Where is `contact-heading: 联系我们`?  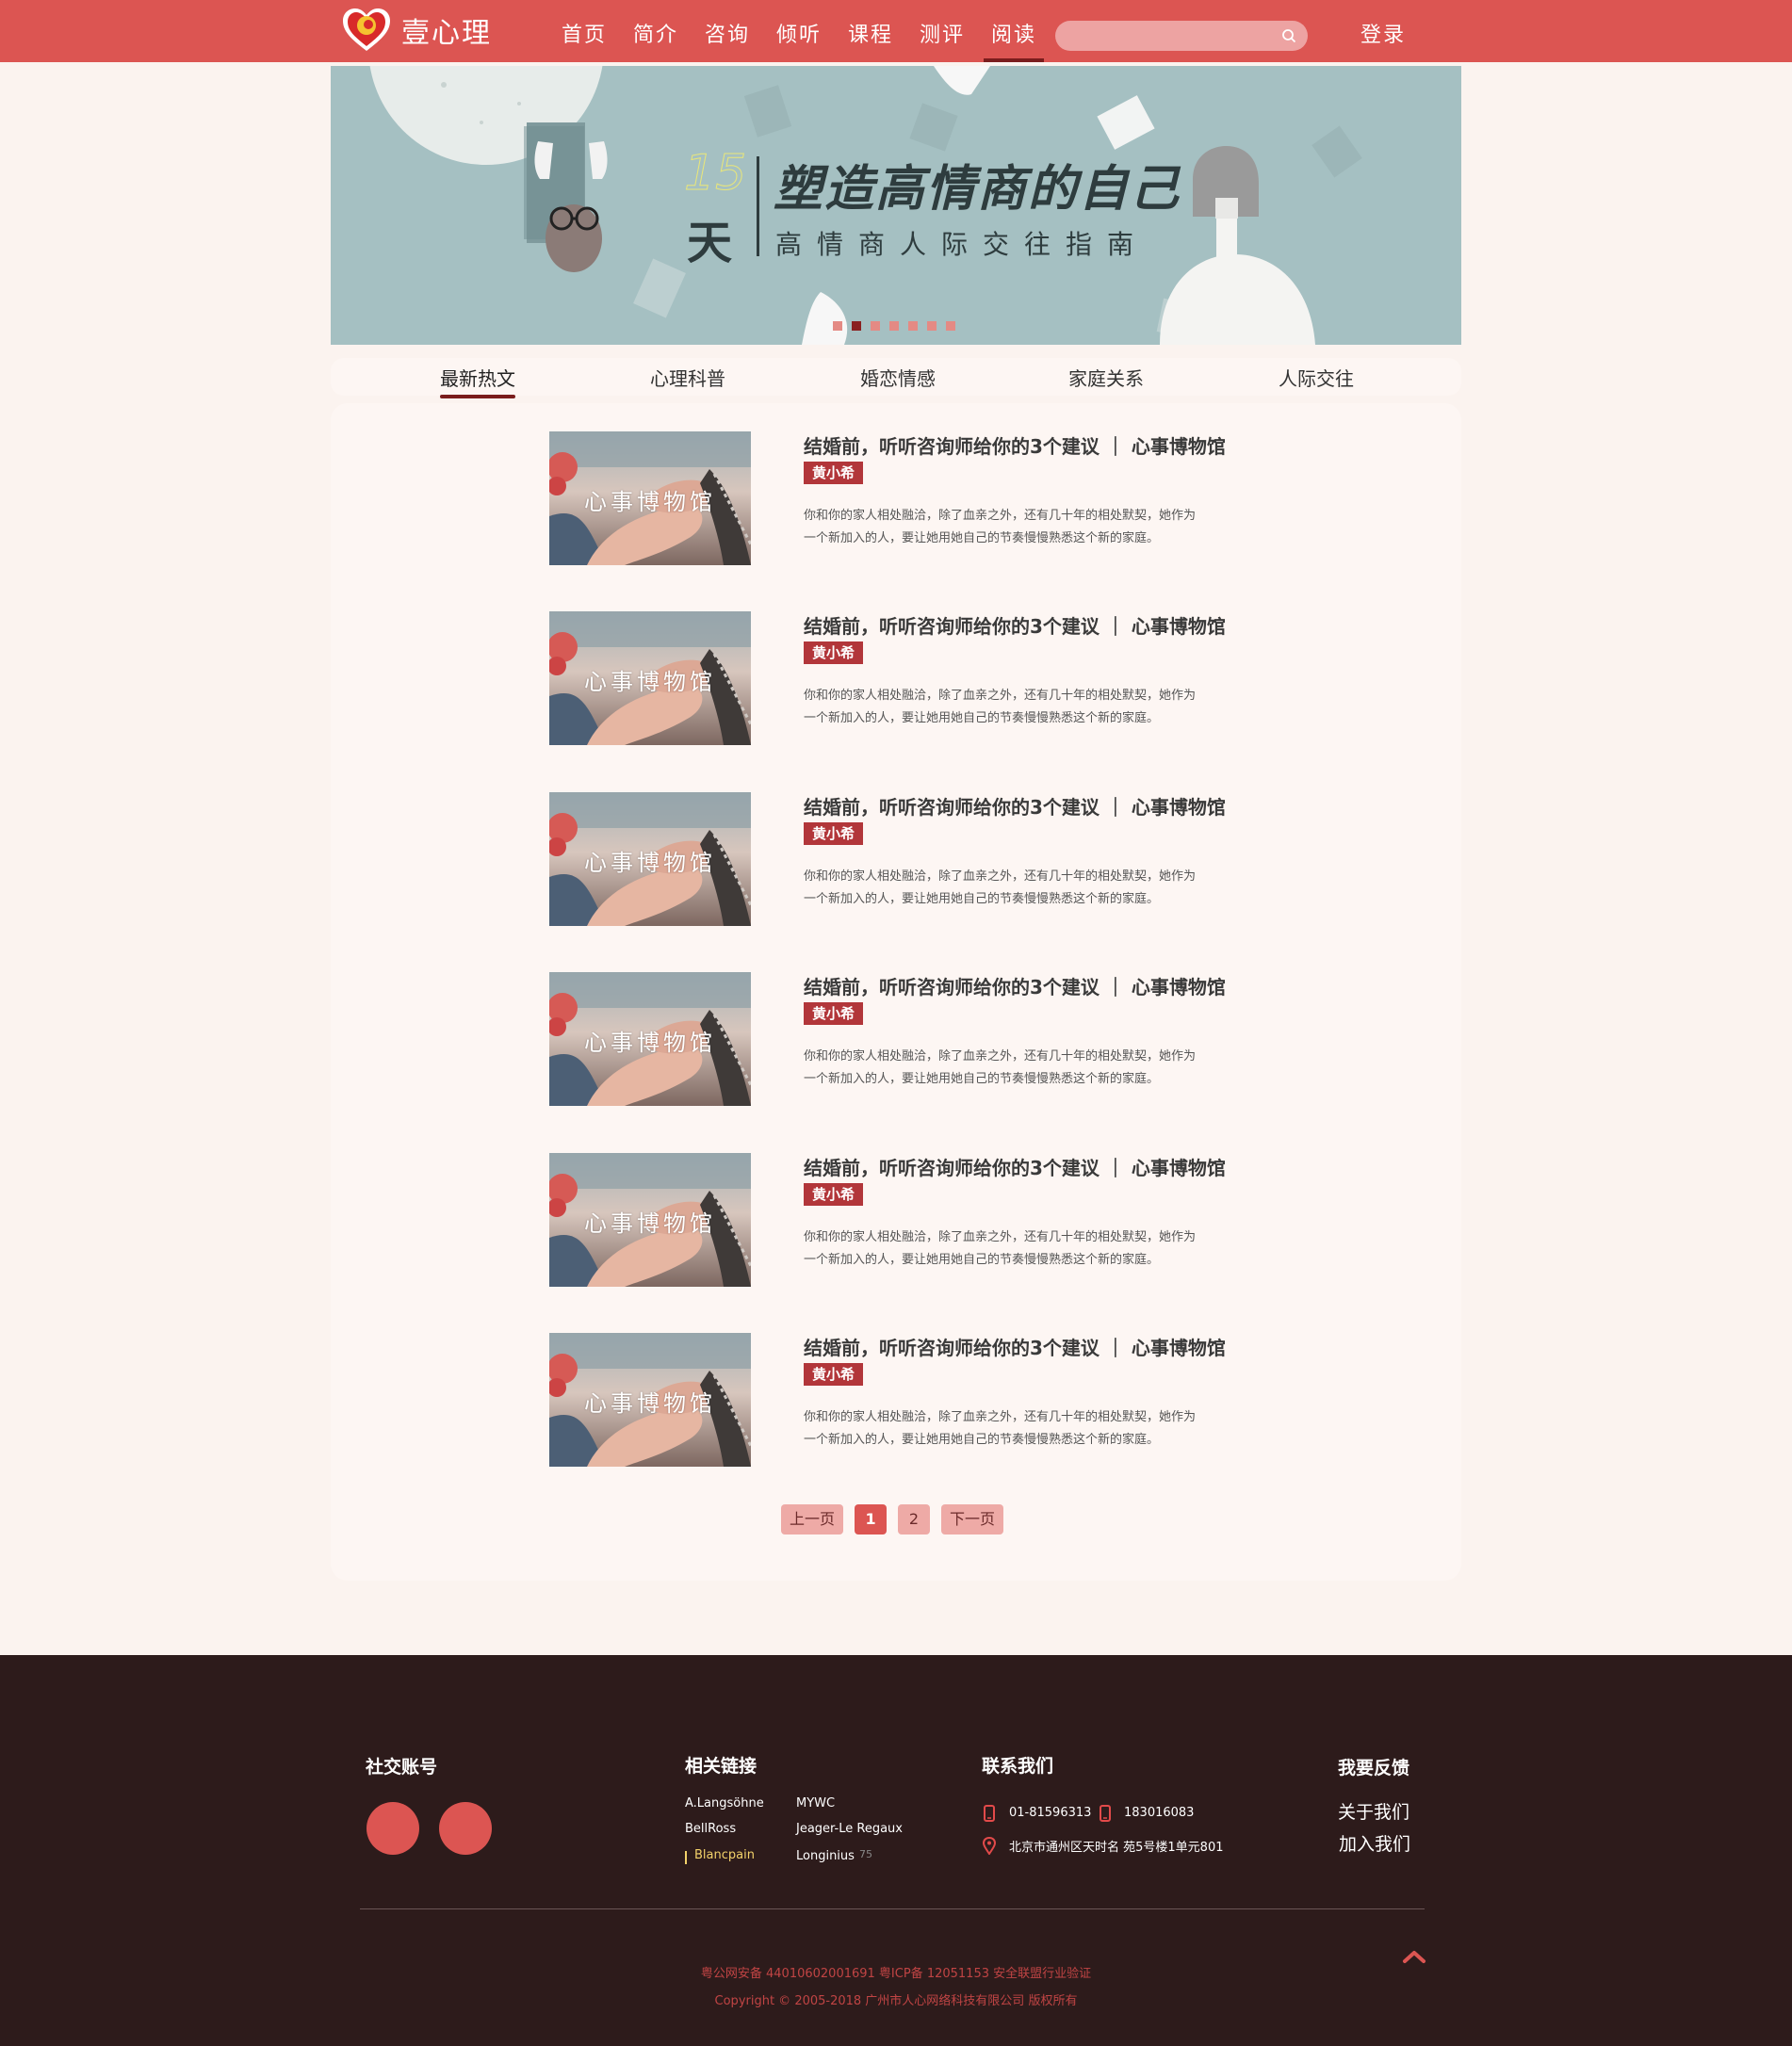 contact-heading: 联系我们 is located at coordinates (1018, 1766).